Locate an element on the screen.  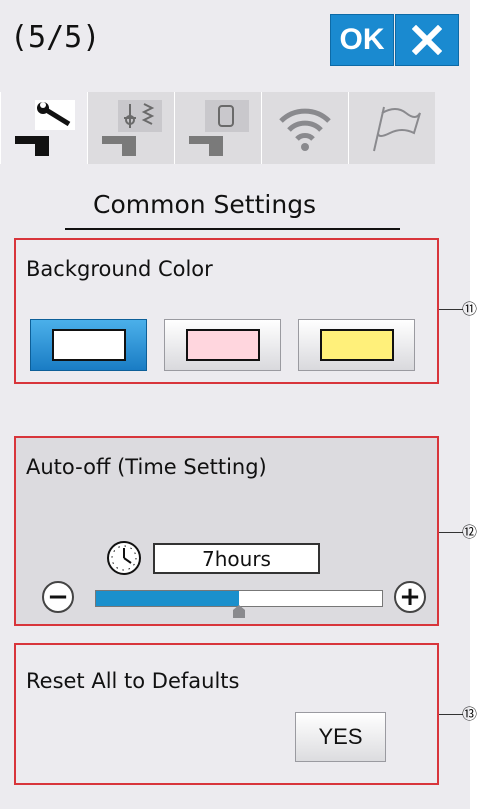
auto-off-label: Auto-off (Time Setting) is located at coordinates (146, 467).